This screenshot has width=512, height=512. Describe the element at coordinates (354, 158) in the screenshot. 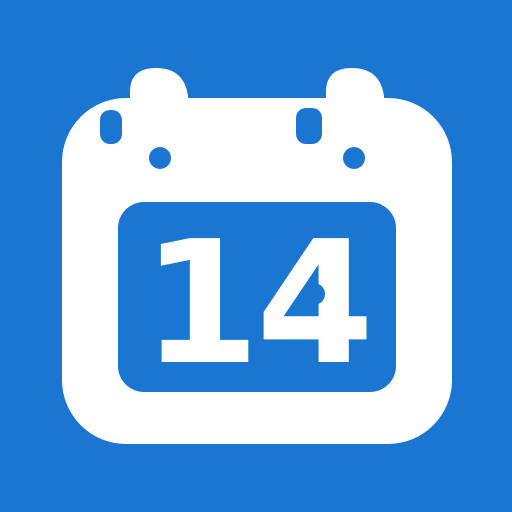

I see `binder-hole-right` at that location.